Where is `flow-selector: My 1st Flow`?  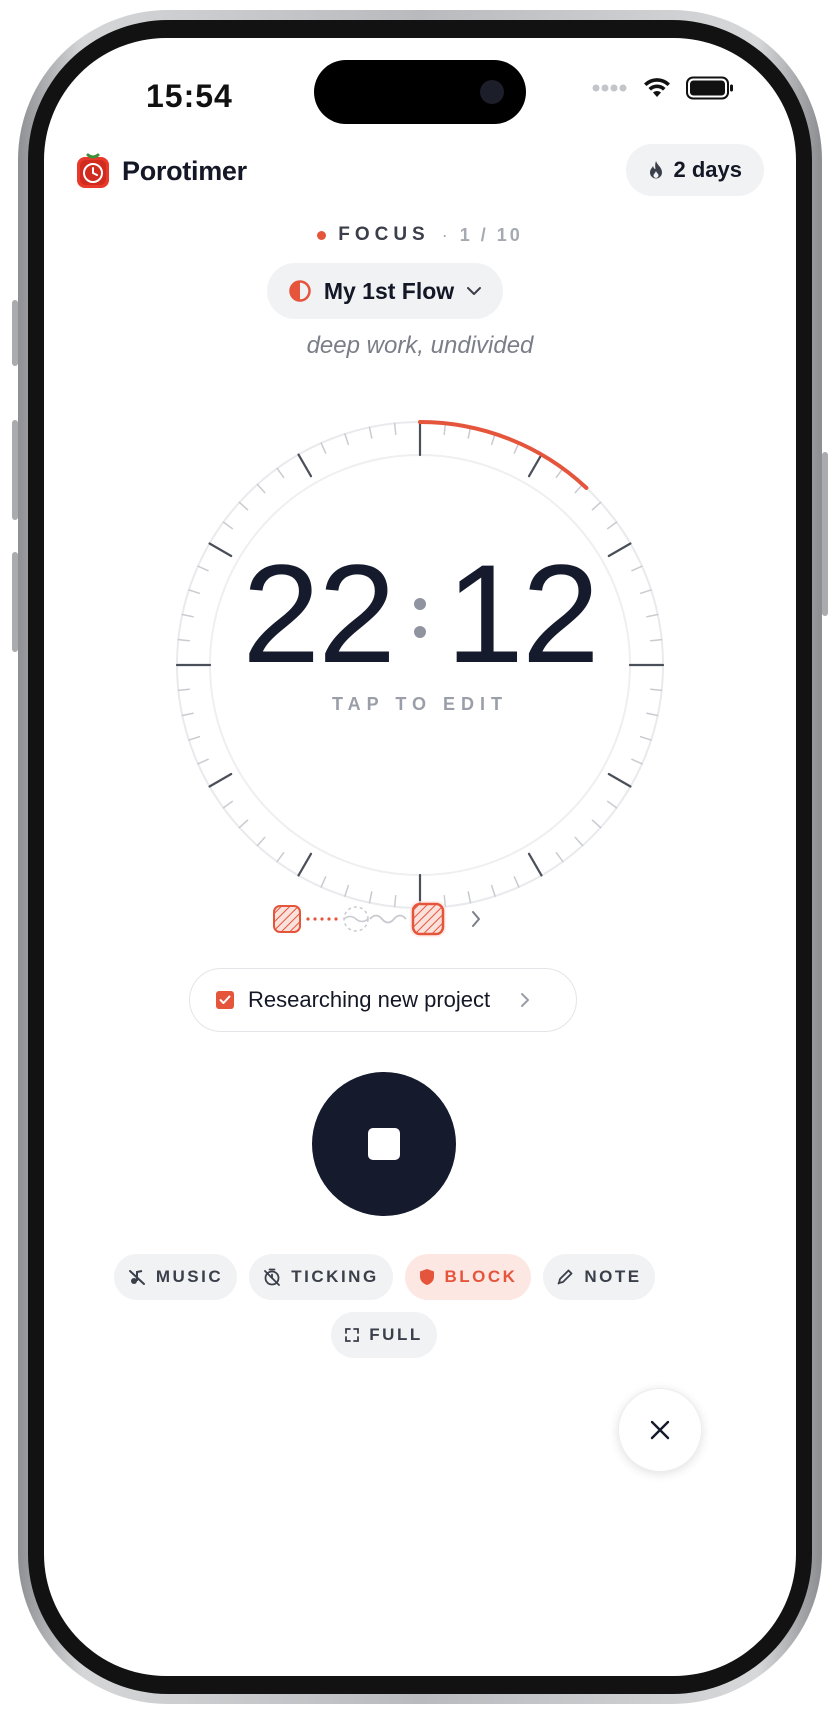
flow-selector: My 1st Flow is located at coordinates (385, 291).